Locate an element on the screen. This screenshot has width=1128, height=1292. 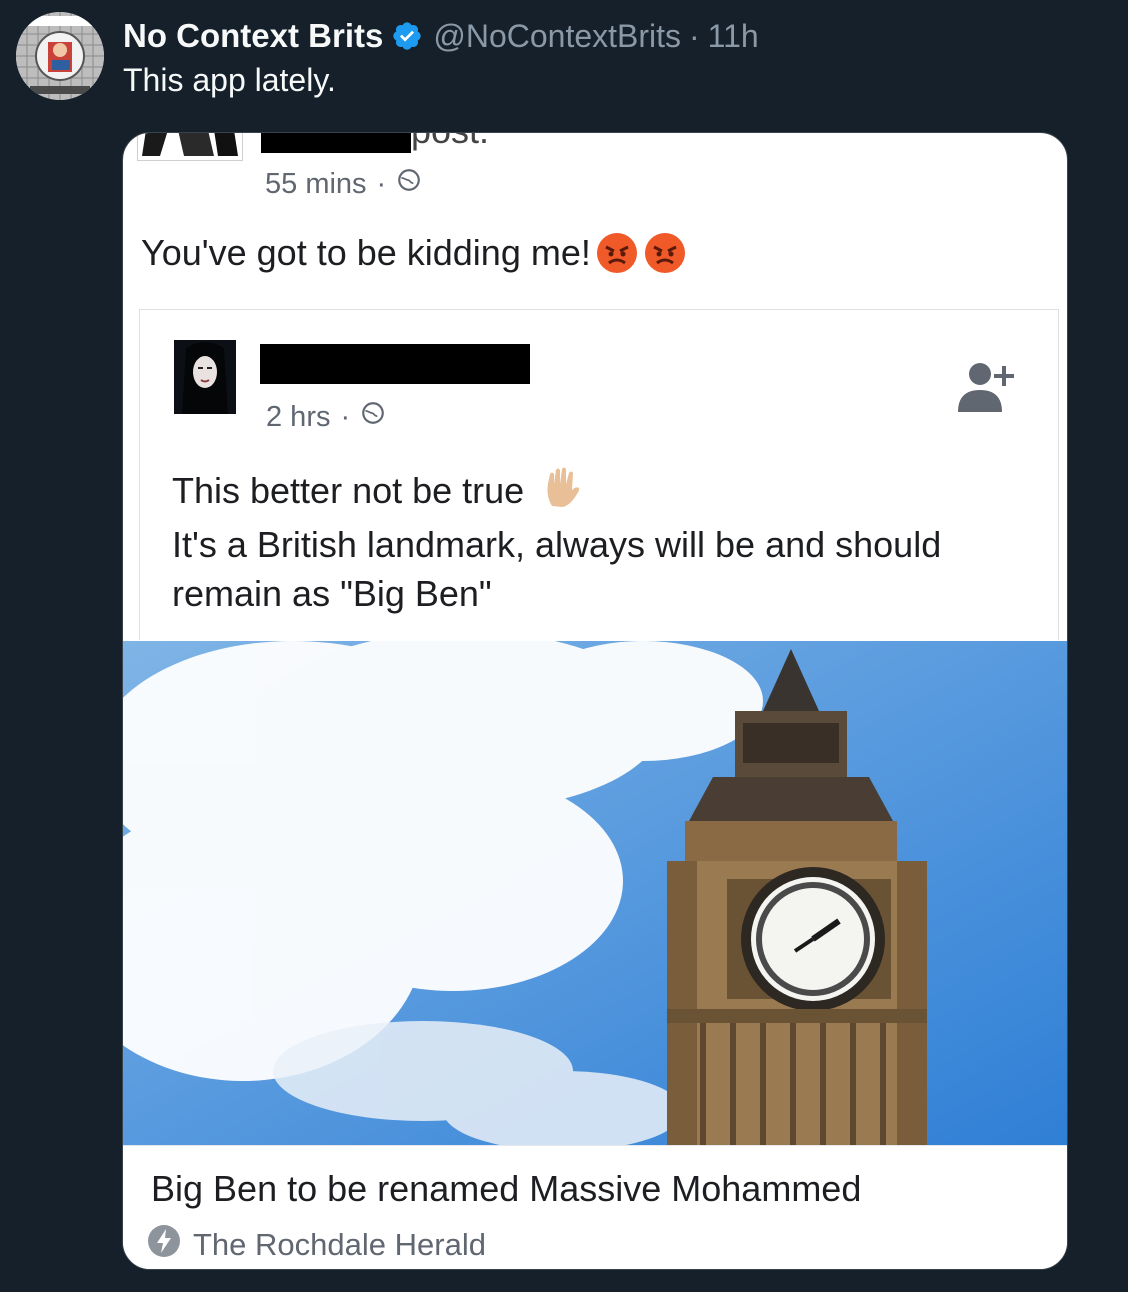
shared-post-time: 2 hrs is located at coordinates (298, 416).